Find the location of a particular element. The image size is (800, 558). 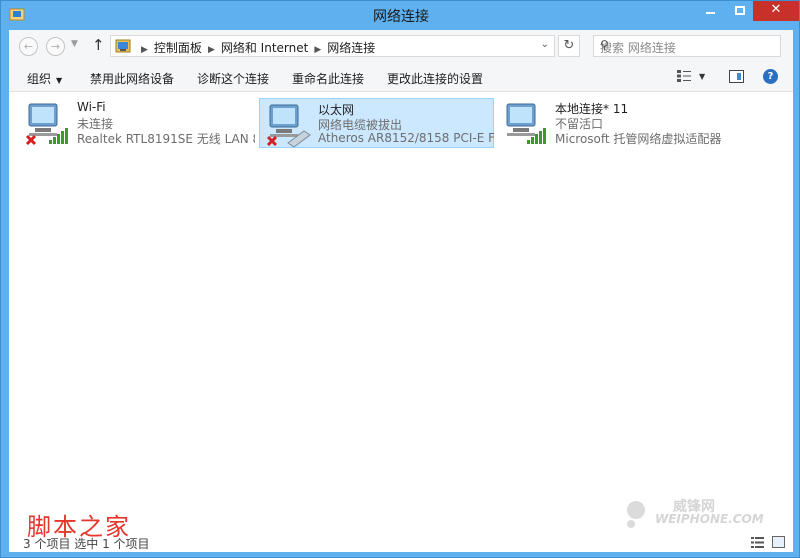

arrow-up-icon: ↑ is located at coordinates (98, 45).